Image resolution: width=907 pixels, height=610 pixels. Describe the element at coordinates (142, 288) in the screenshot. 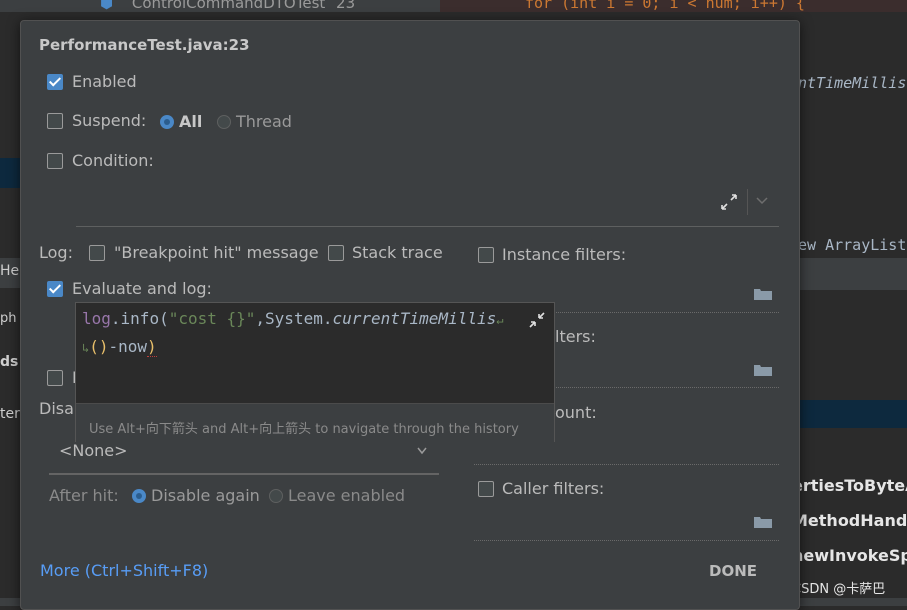

I see `evaluate-log-label: Evaluate and log:` at that location.